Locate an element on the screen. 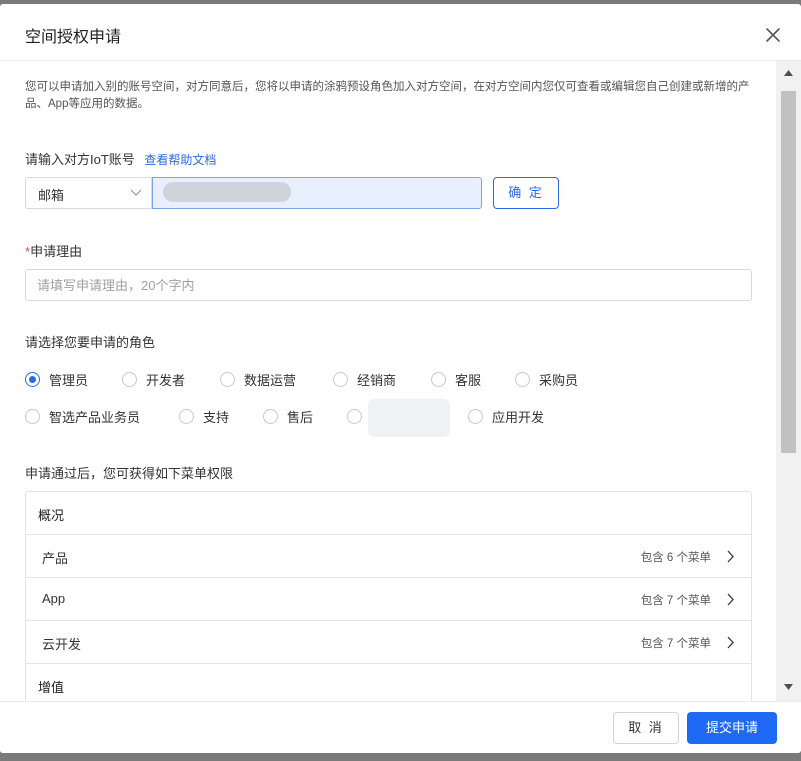 This screenshot has width=801, height=761. close-icon is located at coordinates (773, 35).